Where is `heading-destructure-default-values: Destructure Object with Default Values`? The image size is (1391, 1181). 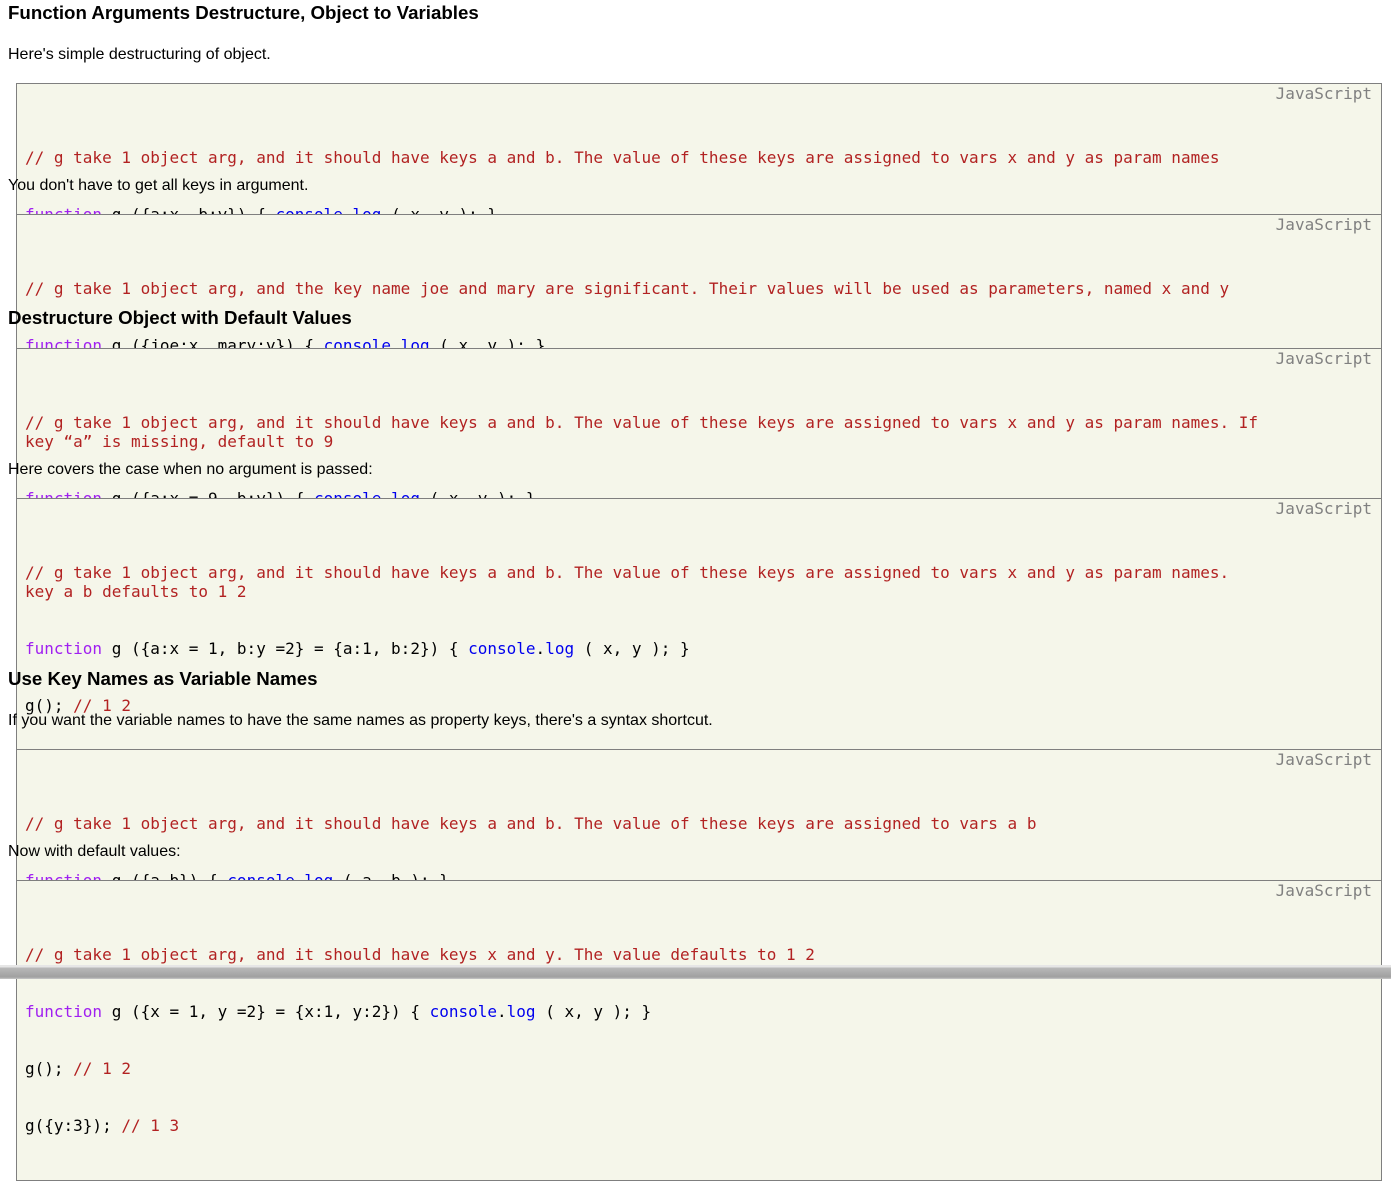
heading-destructure-default-values: Destructure Object with Default Values is located at coordinates (180, 317).